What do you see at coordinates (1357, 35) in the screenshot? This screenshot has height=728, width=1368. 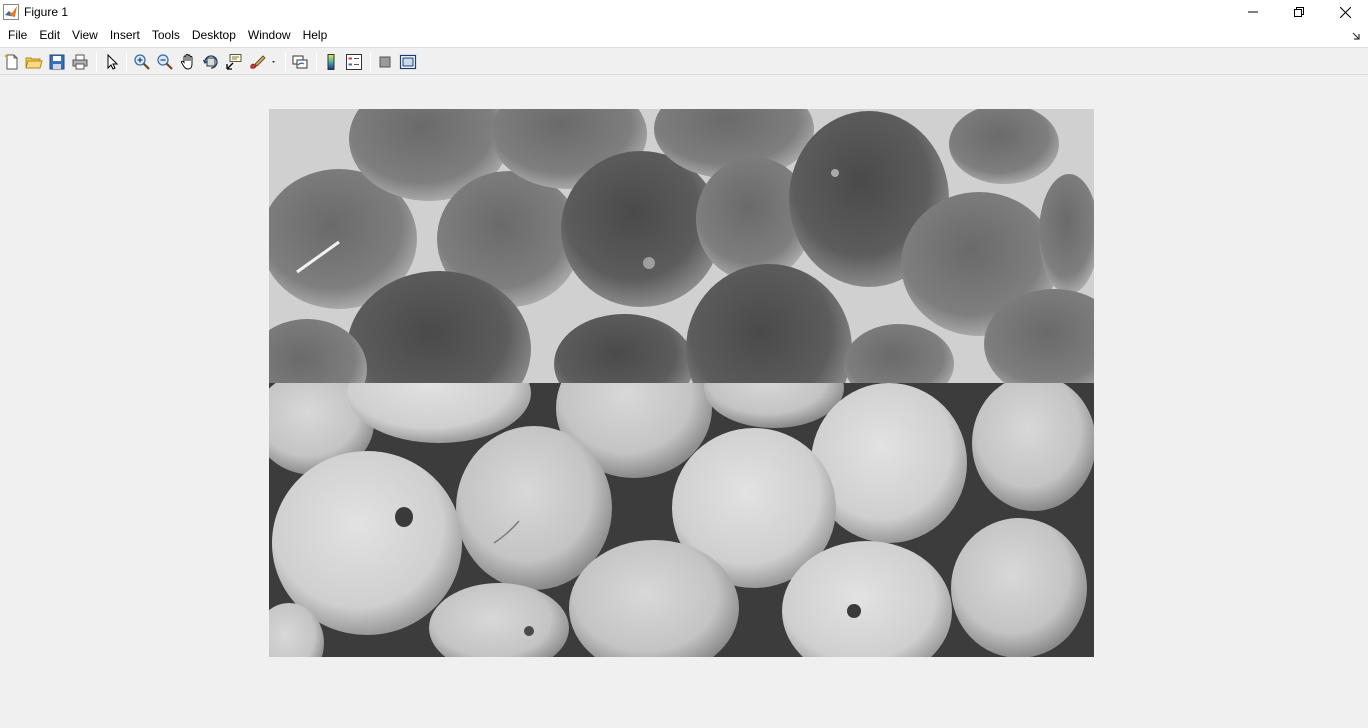 I see `dock-arrow-icon` at bounding box center [1357, 35].